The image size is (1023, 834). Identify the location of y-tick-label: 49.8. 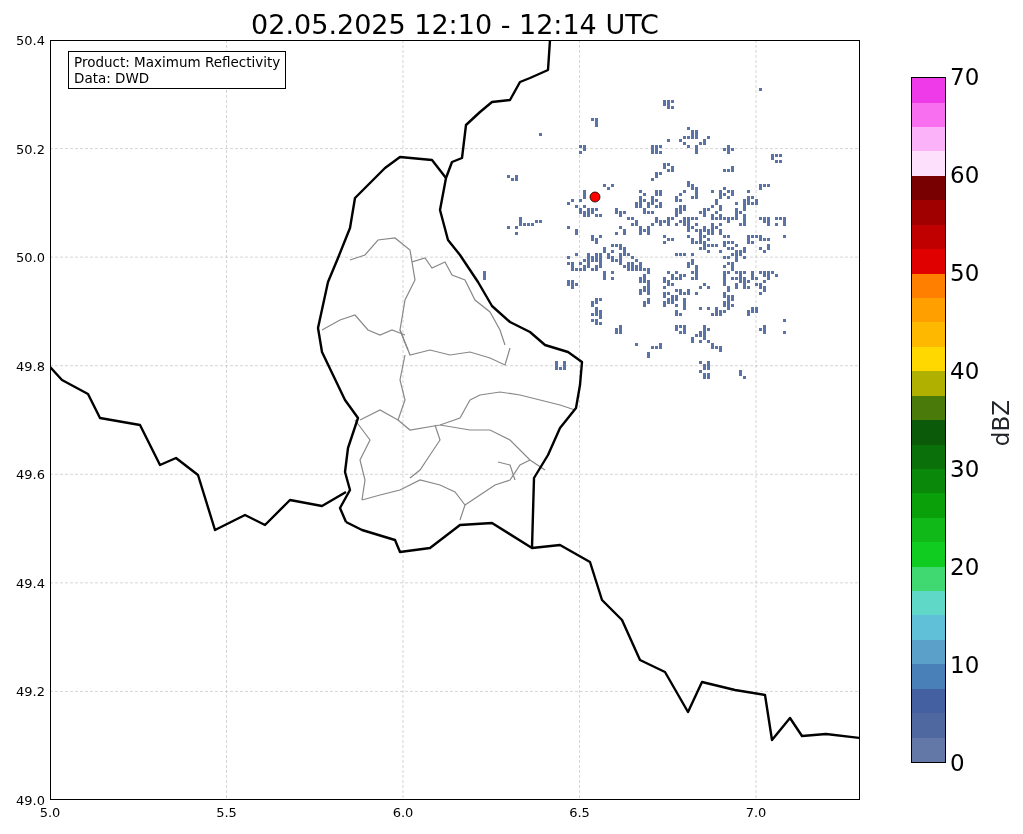
(30, 366).